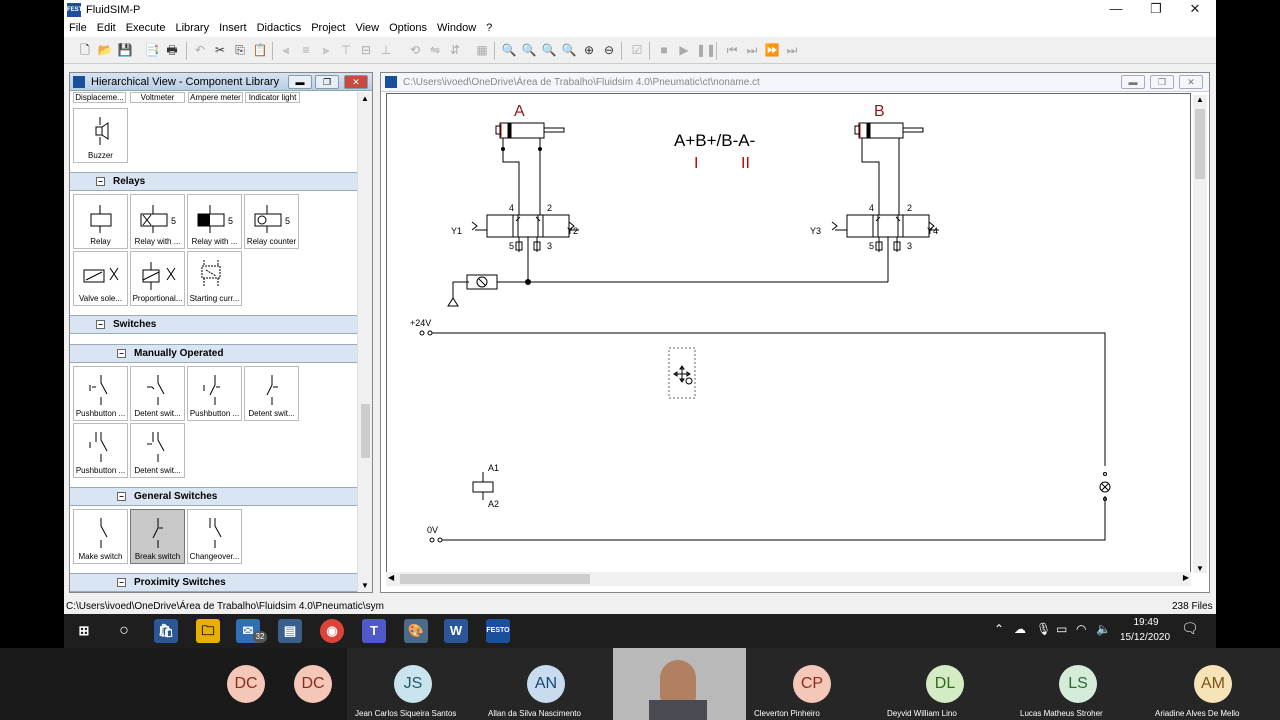 This screenshot has height=720, width=1280. I want to click on menu-help: ?, so click(492, 28).